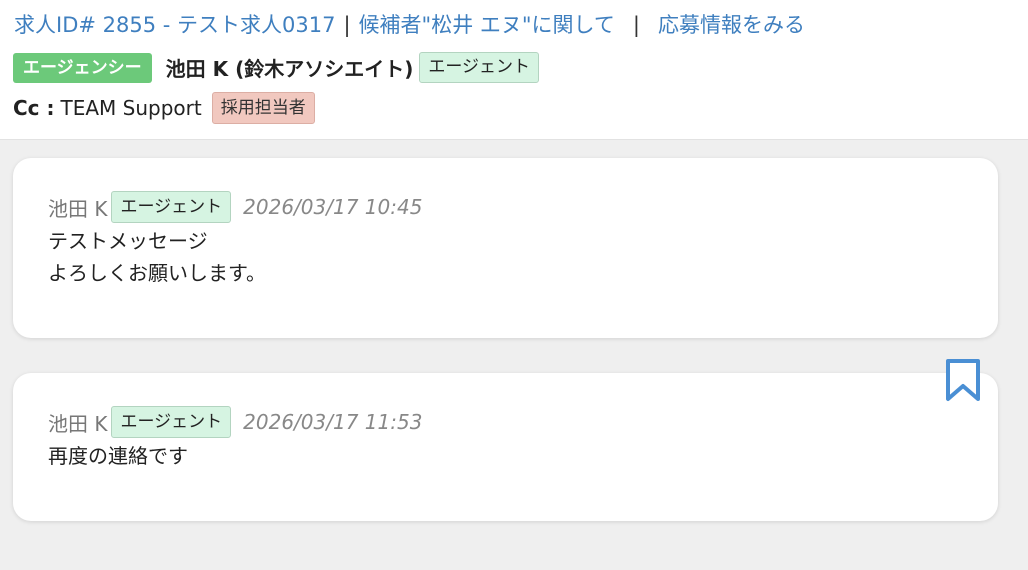 This screenshot has width=1028, height=570. I want to click on candidate-link: 候補者"松井 エヌ"に関して, so click(487, 25).